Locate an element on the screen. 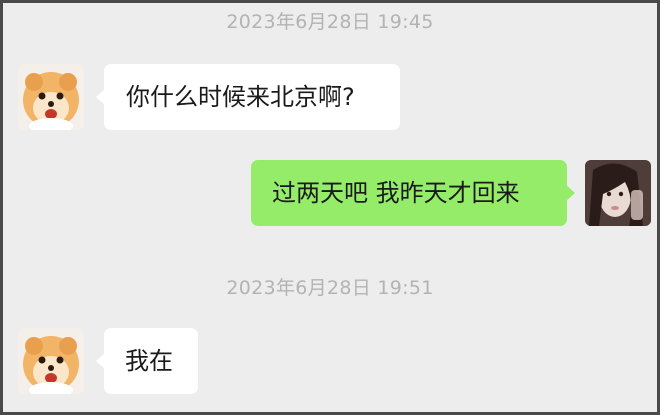 The image size is (660, 415). message-timestamp: 2023年6月28日 19:51 is located at coordinates (330, 288).